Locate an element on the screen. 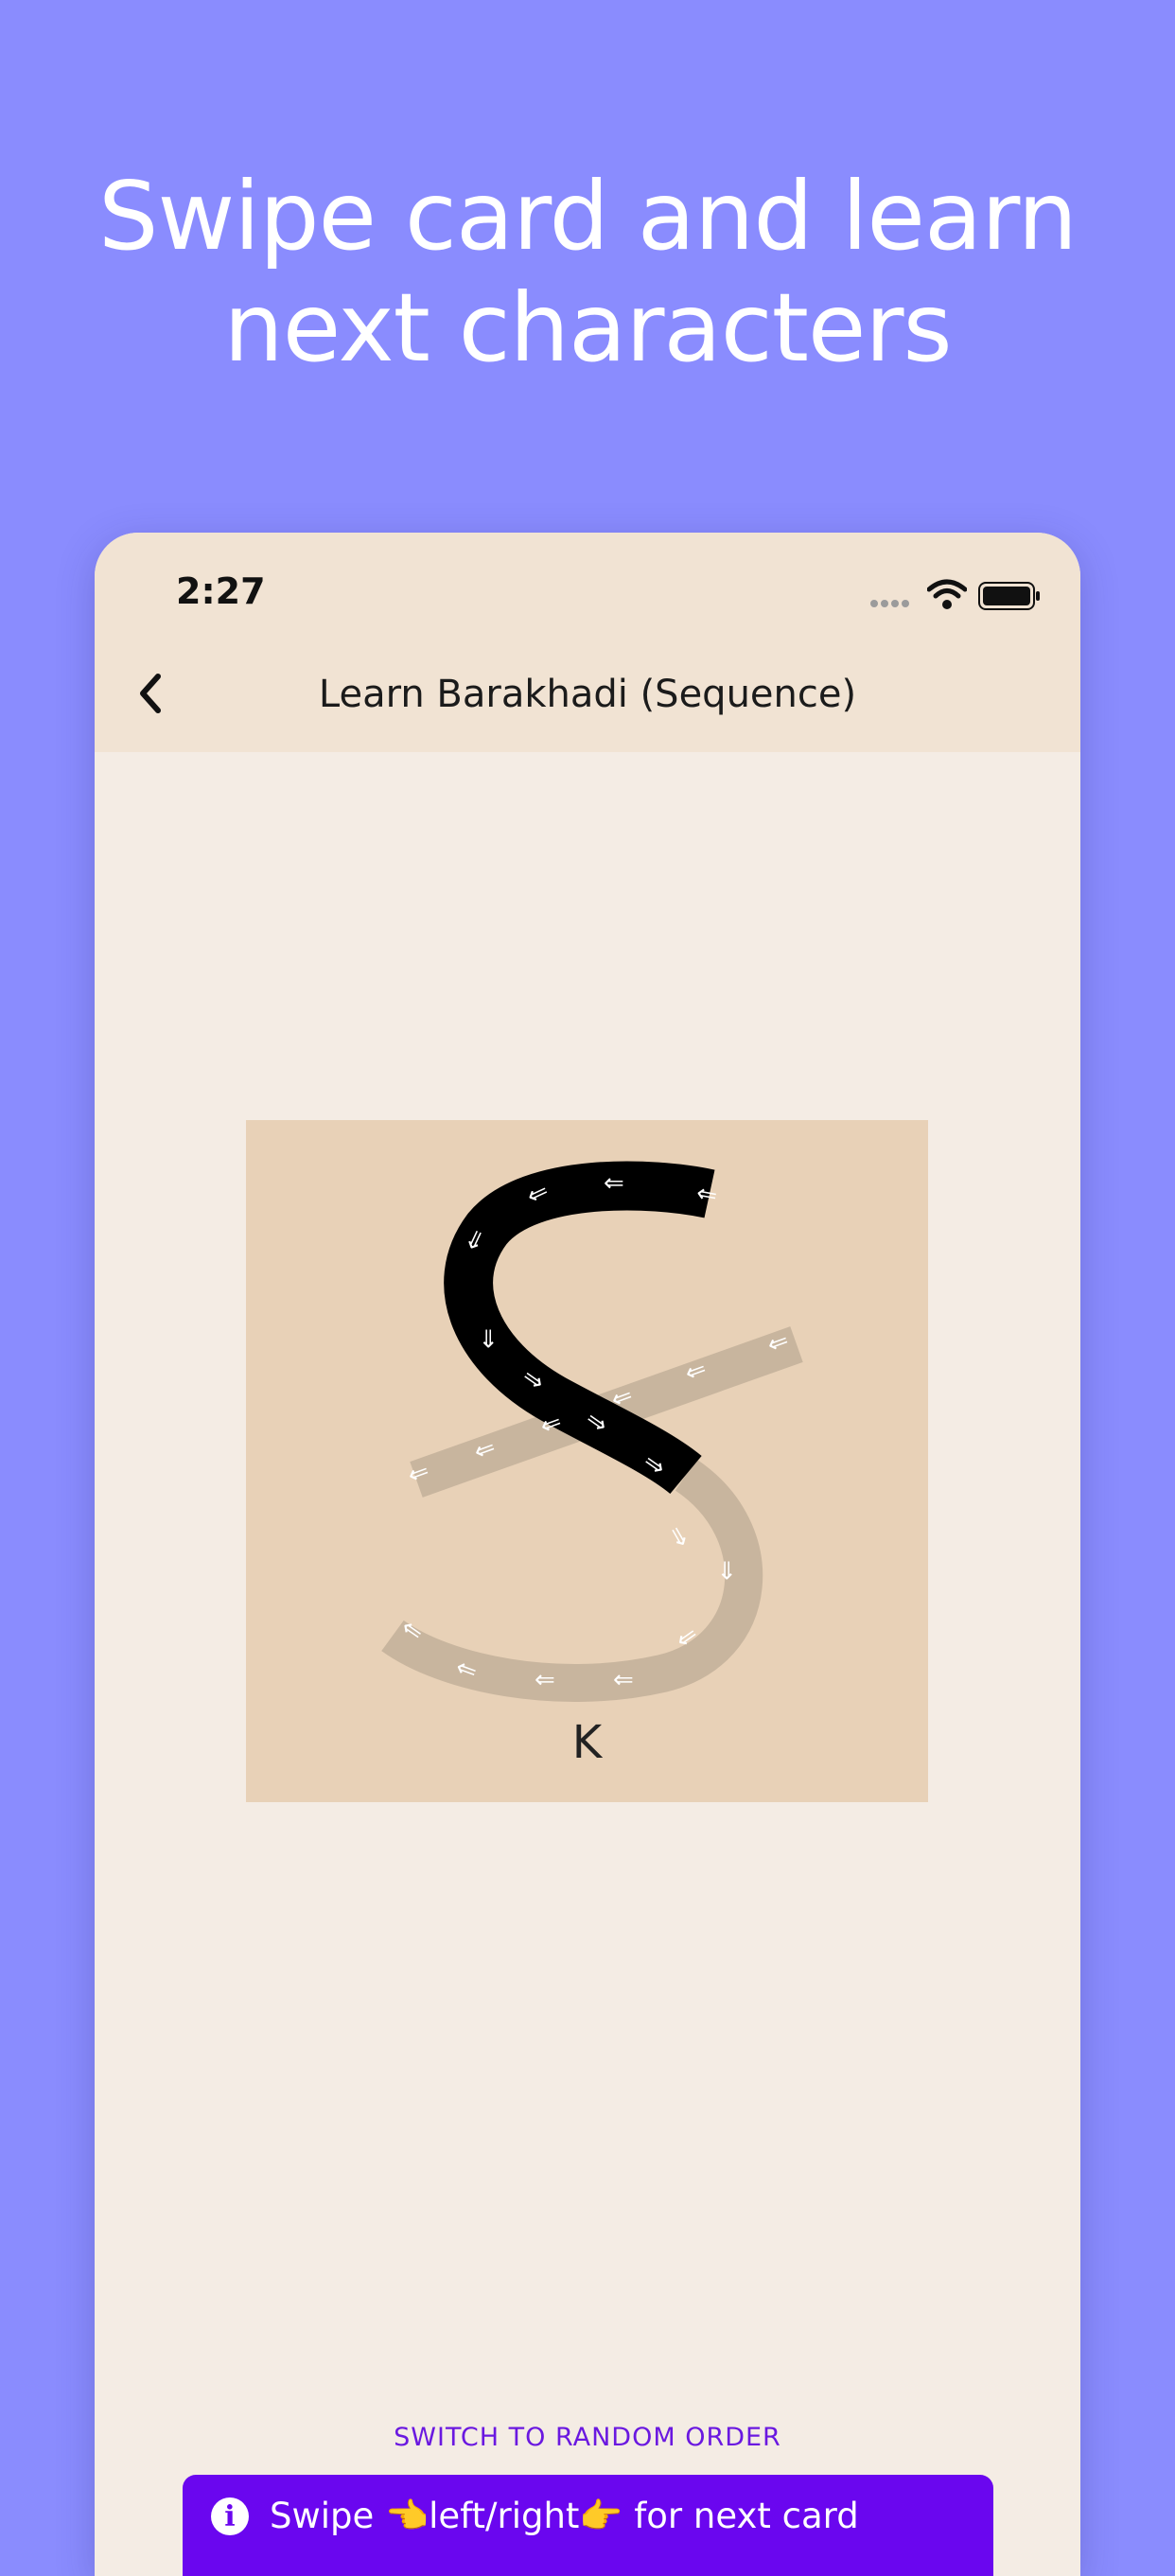 Image resolution: width=1175 pixels, height=2576 pixels. arrow-1: ⇐ is located at coordinates (707, 1195).